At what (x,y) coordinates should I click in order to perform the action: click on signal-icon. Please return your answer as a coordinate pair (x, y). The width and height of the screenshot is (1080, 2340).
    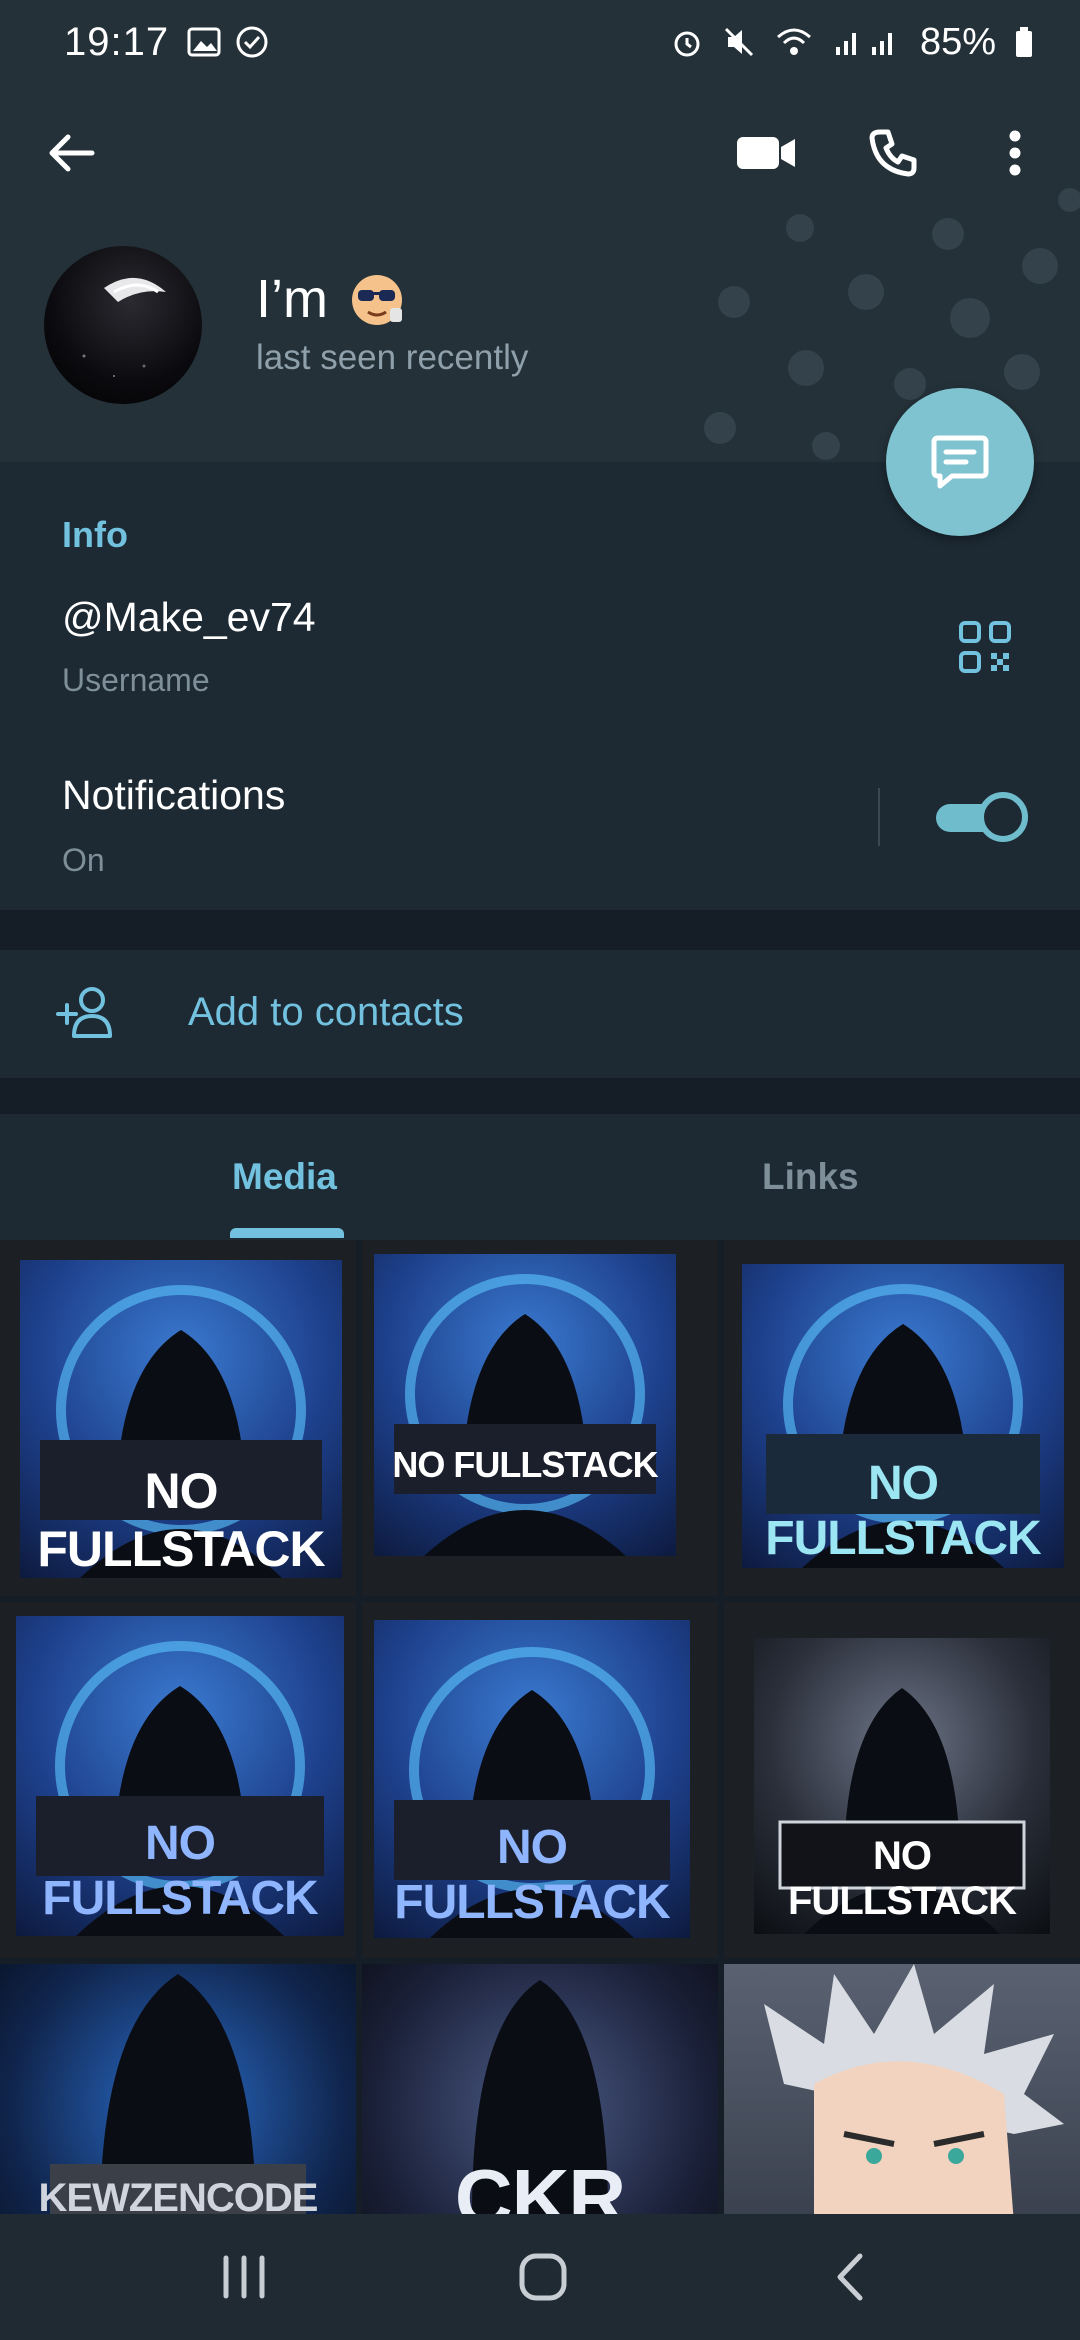
    Looking at the image, I should click on (863, 44).